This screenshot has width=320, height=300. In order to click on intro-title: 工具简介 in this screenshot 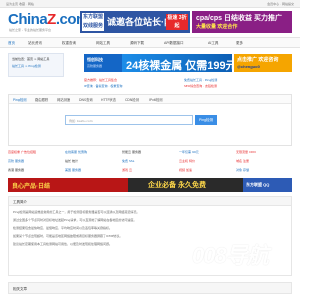, I will do `click(20, 202)`.